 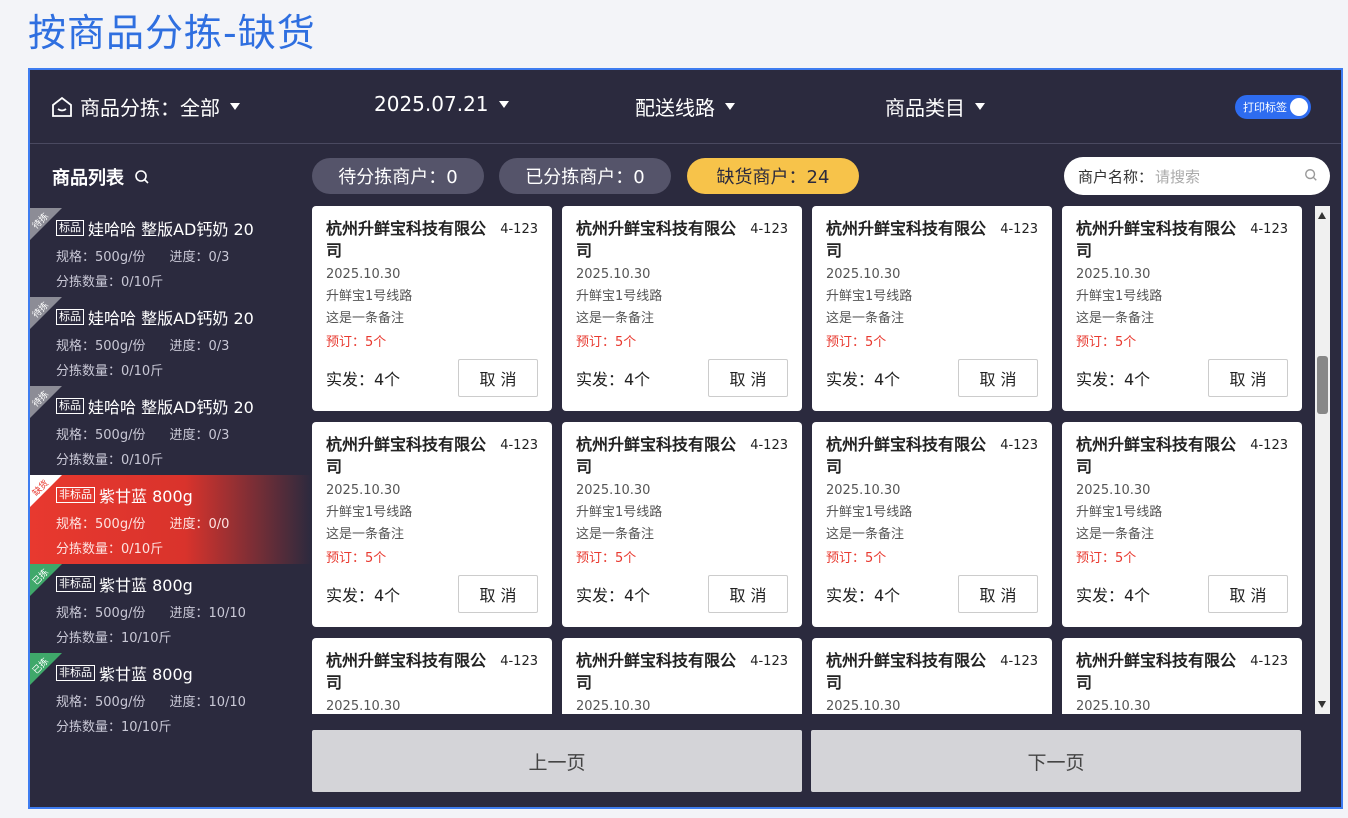 What do you see at coordinates (1322, 385) in the screenshot?
I see `scroll-thumb` at bounding box center [1322, 385].